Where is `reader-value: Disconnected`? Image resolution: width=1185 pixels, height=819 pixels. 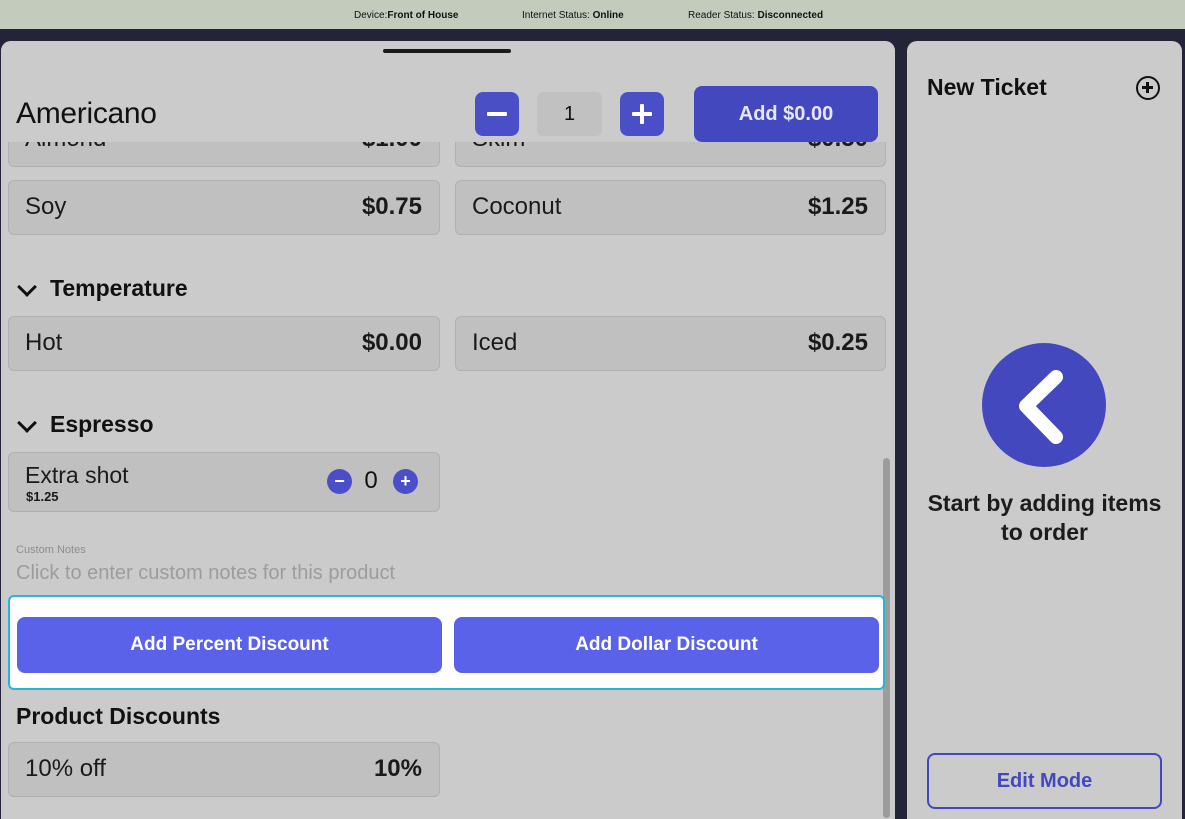 reader-value: Disconnected is located at coordinates (790, 15).